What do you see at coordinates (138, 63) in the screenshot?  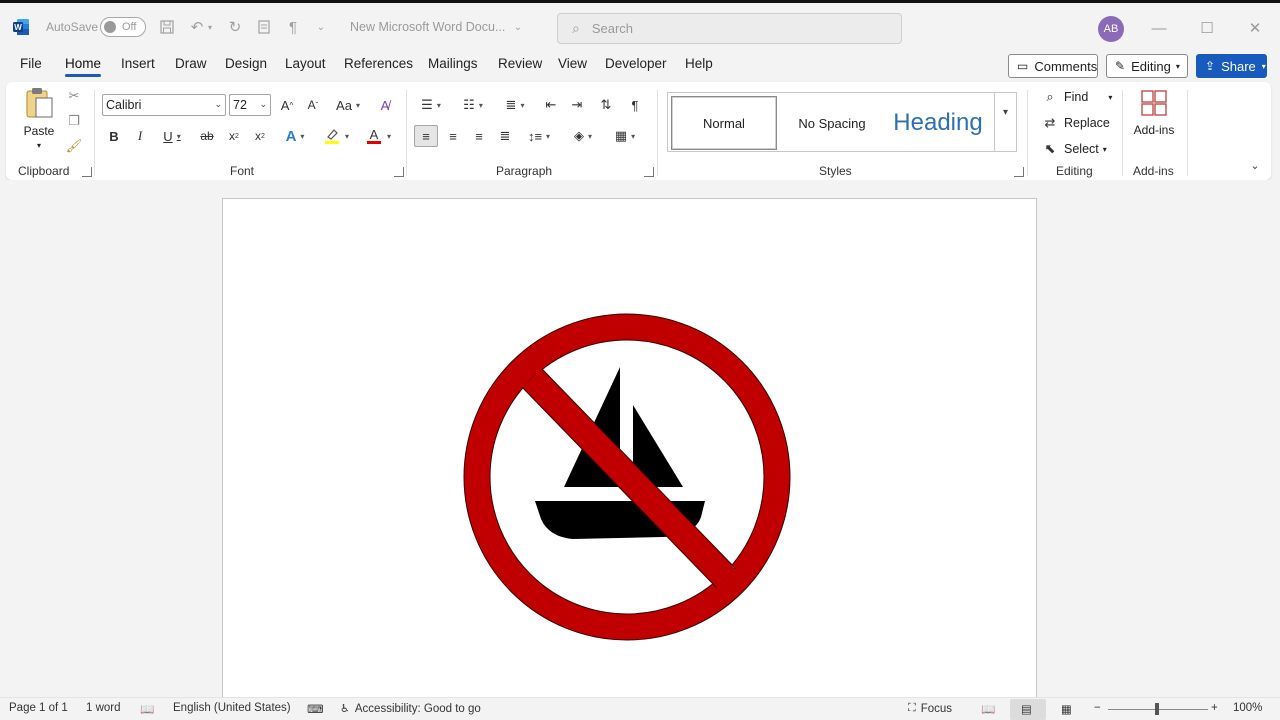 I see `tab-insert: Insert` at bounding box center [138, 63].